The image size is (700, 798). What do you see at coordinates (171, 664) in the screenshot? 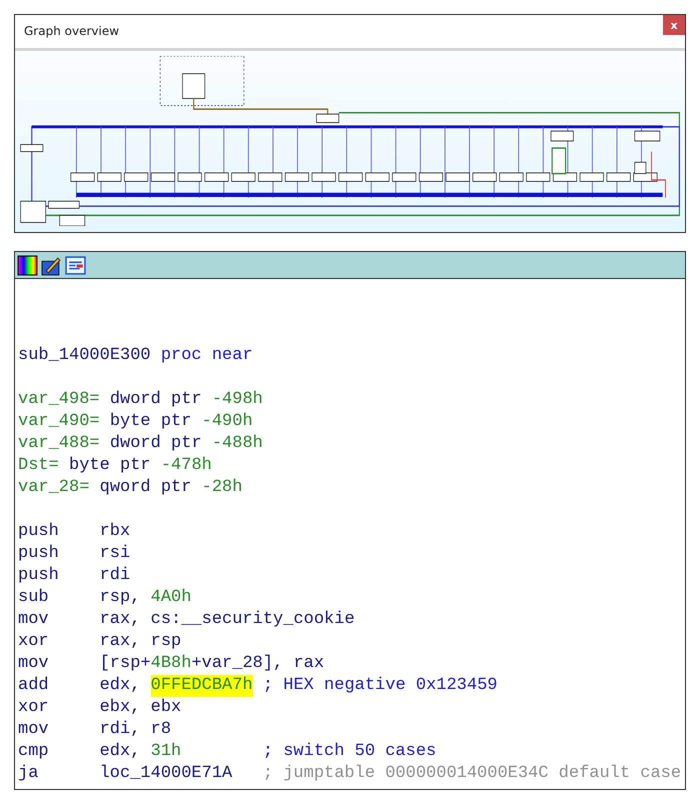
I see `number: 4B8h` at bounding box center [171, 664].